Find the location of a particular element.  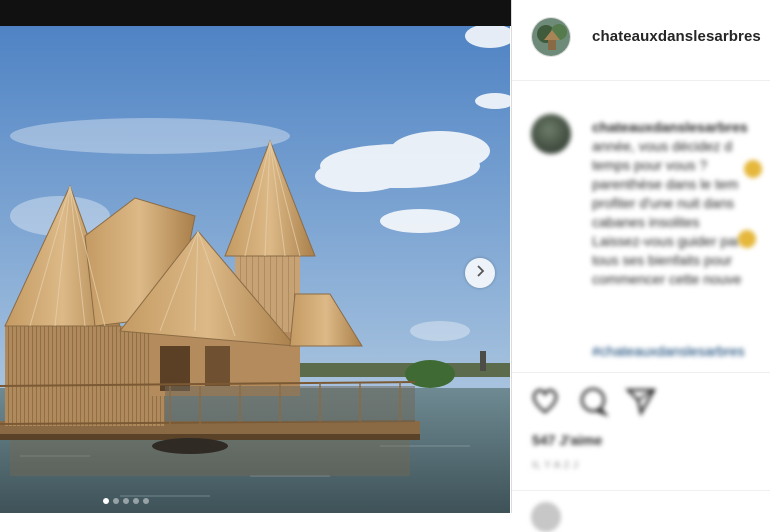

caption-line: tous ses bienfaits pour is located at coordinates (662, 260).